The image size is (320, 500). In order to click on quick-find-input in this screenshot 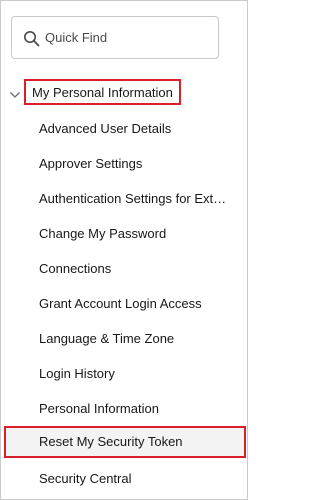, I will do `click(129, 37)`.